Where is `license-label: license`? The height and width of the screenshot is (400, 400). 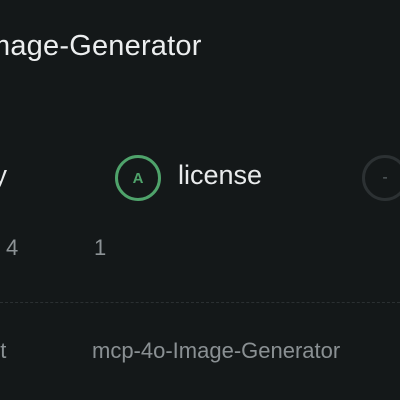 license-label: license is located at coordinates (220, 175).